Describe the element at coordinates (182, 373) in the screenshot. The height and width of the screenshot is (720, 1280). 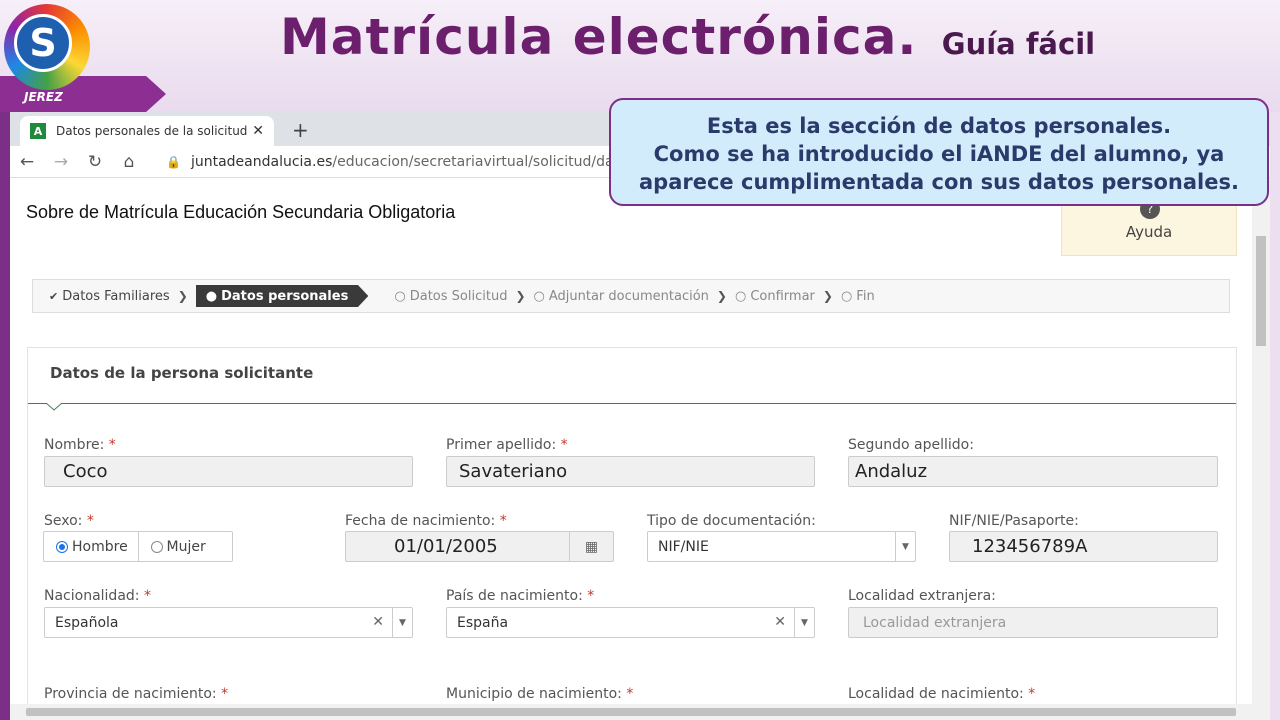
I see `section-title: Datos de la persona solicitante` at that location.